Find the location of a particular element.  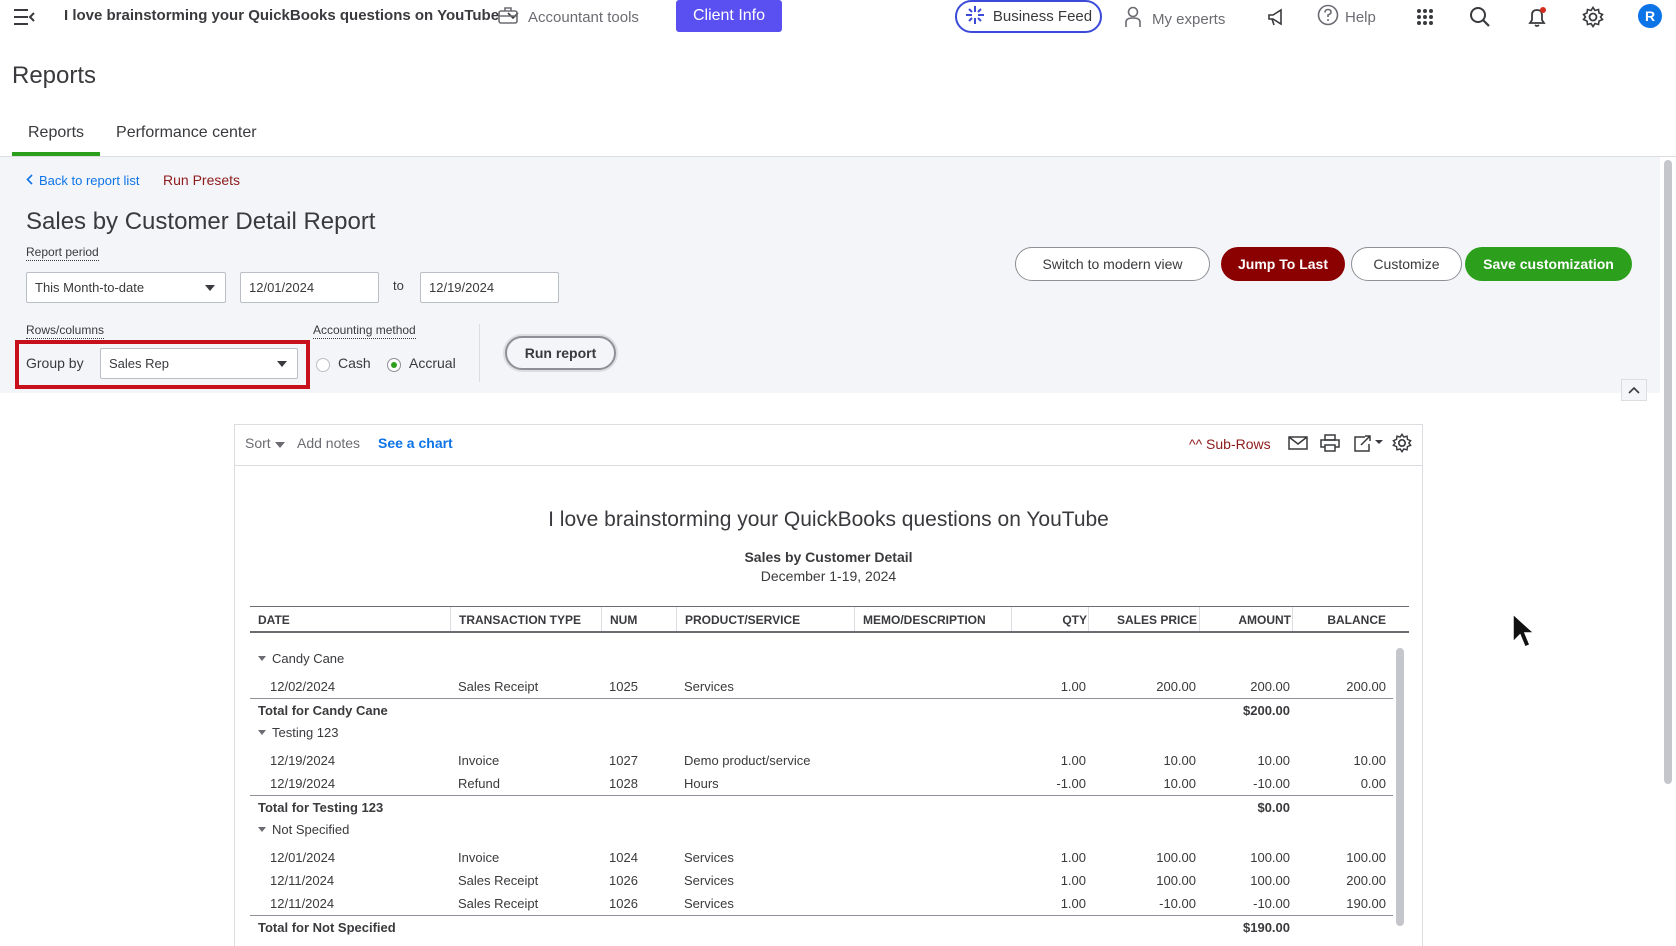

run-report-button: Run report is located at coordinates (560, 353).